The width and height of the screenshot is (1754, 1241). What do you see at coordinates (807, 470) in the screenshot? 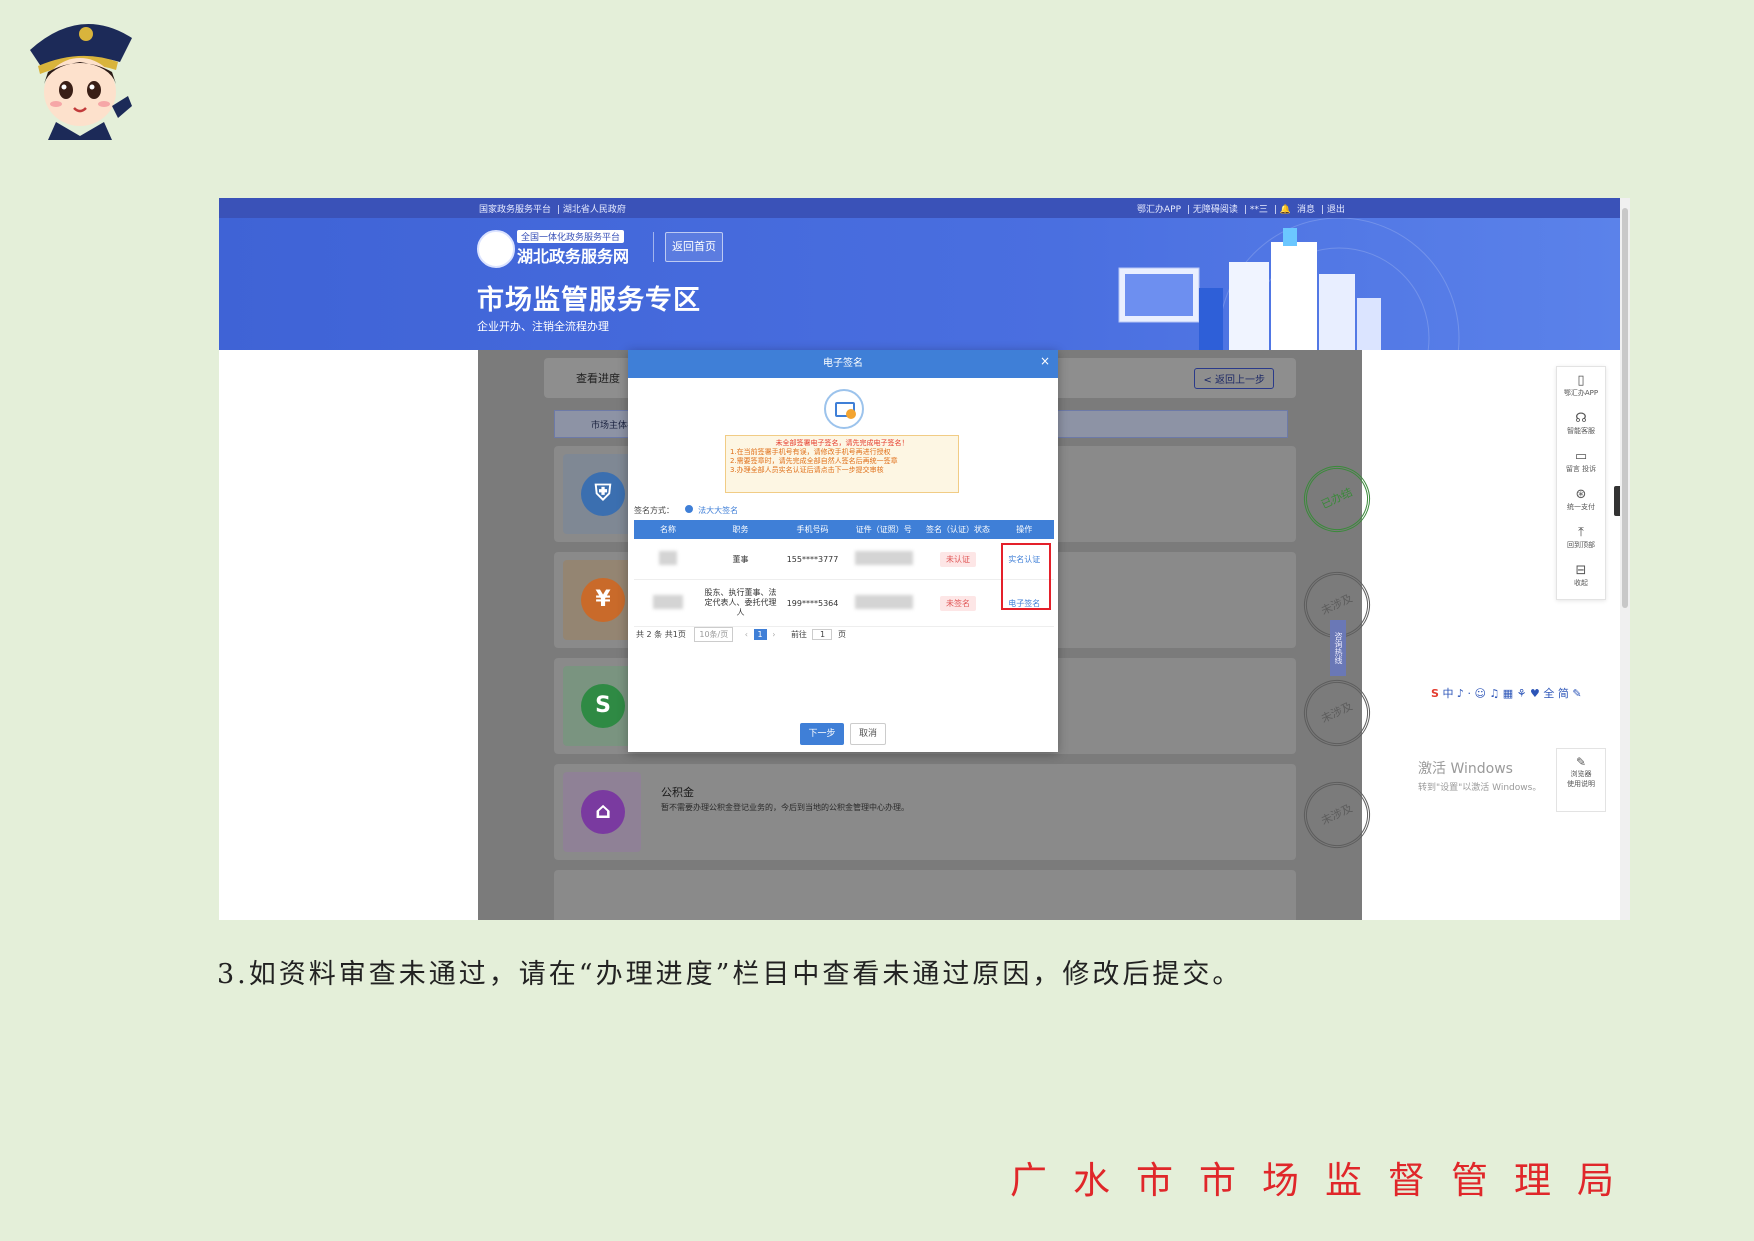
I see `notice-line: 3.办理全部人员实名认证后请点击下一步提交审核` at bounding box center [807, 470].